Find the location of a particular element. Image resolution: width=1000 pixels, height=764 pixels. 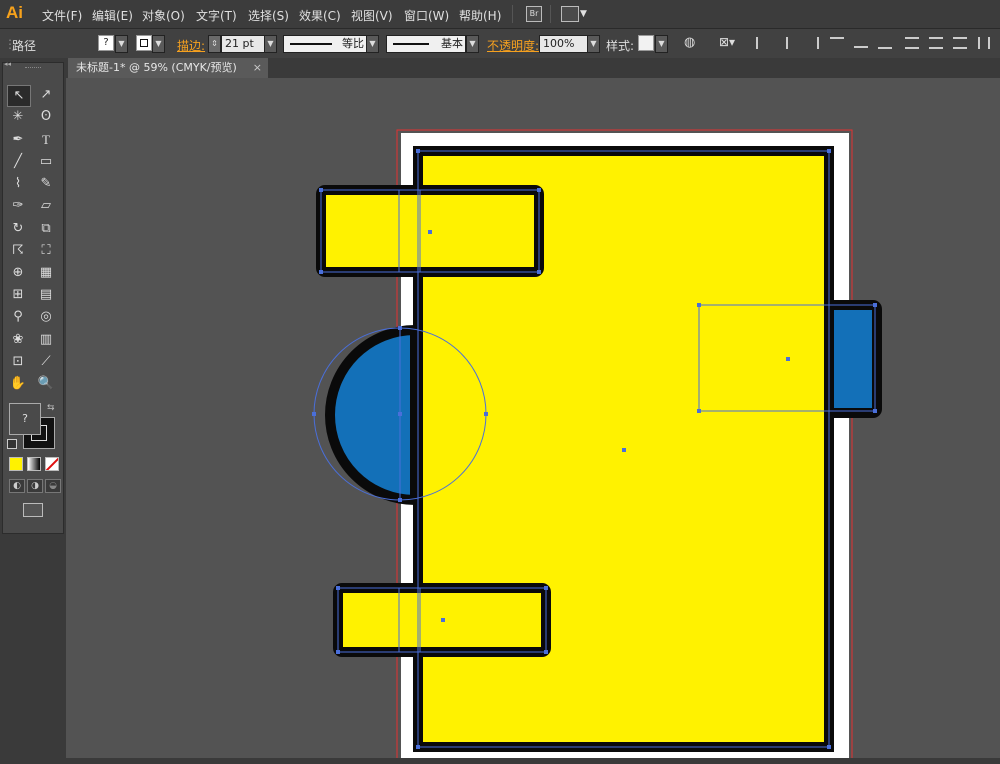

eraser-tool-icon: ▱ is located at coordinates (46, 206).